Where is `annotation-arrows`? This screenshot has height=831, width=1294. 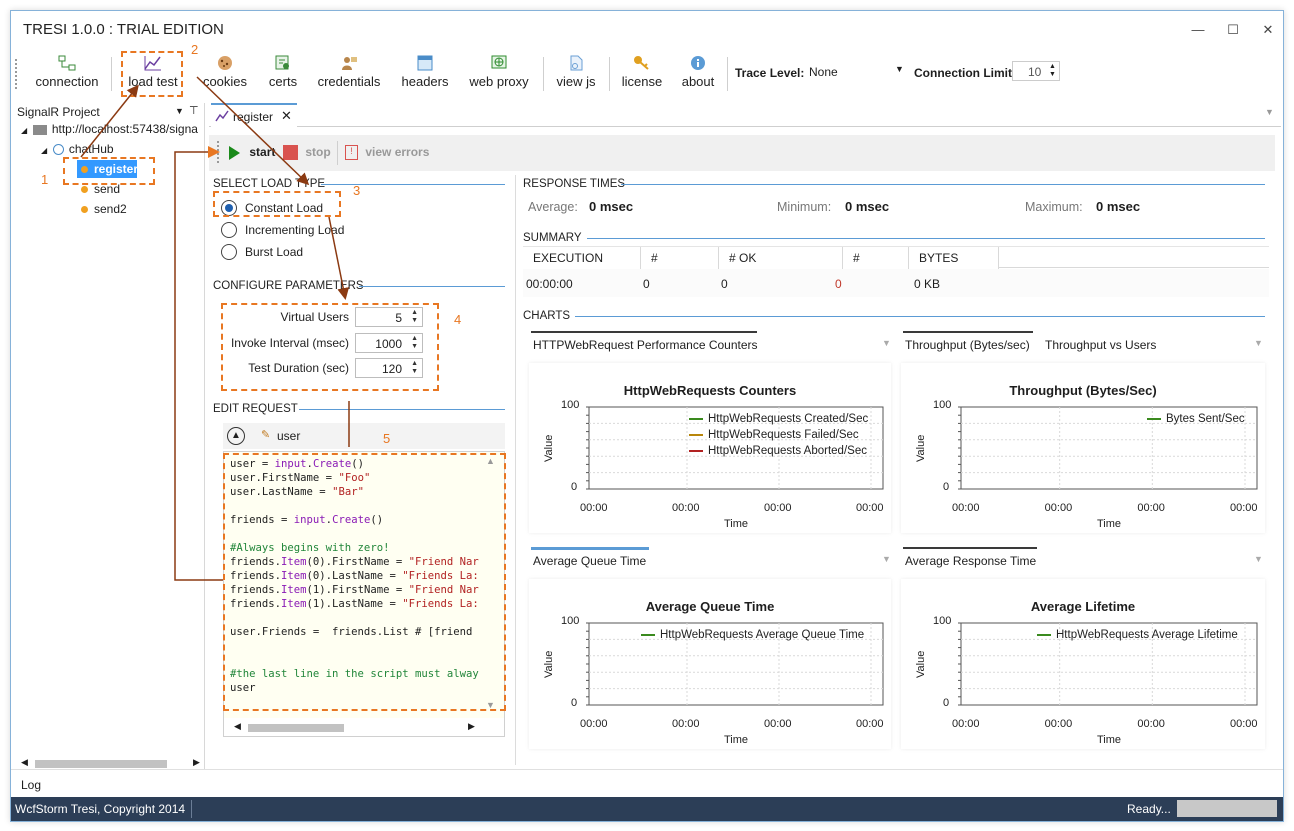
annotation-arrows is located at coordinates (215, 328).